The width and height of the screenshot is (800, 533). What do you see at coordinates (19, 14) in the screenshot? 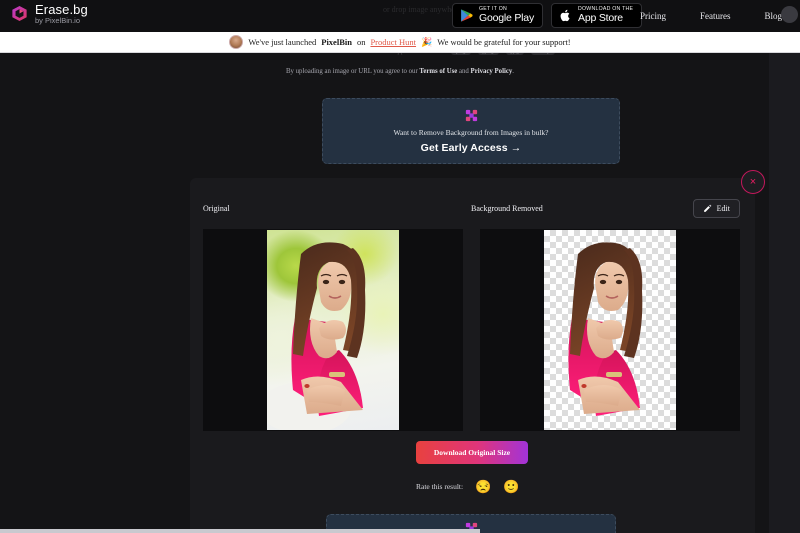
I see `erasebg-logo-icon` at bounding box center [19, 14].